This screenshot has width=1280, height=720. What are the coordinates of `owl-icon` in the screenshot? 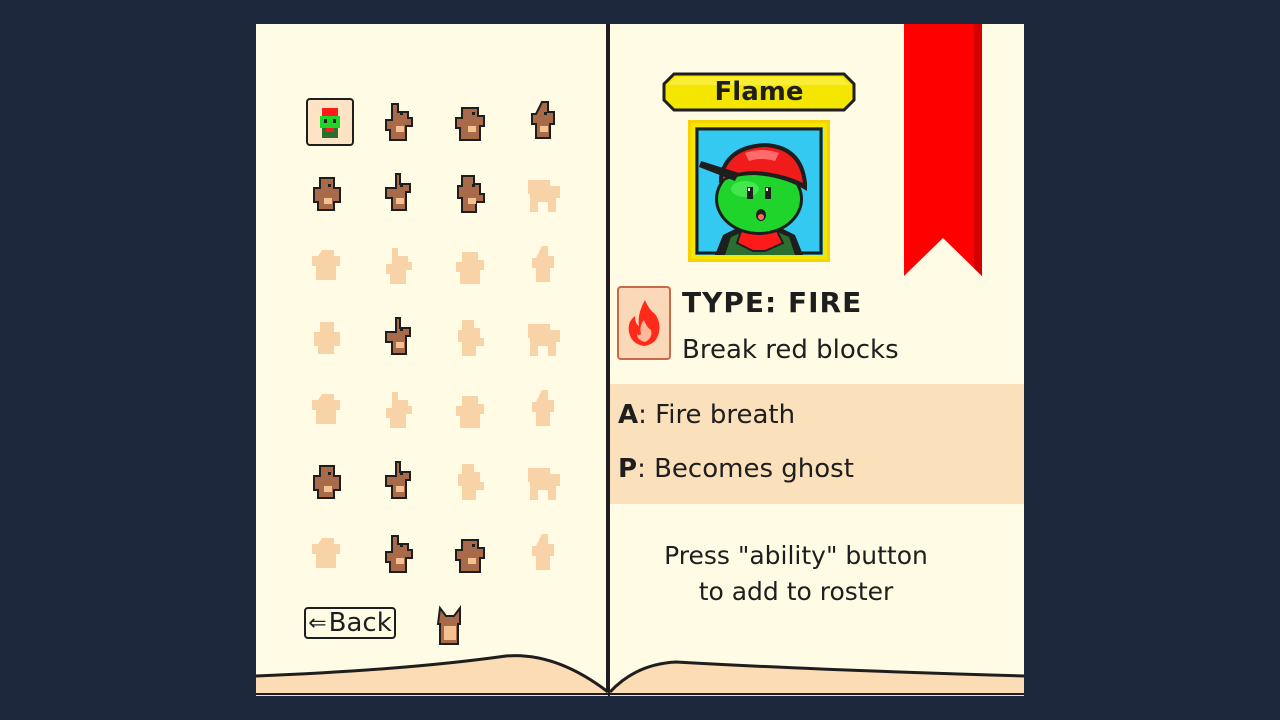 It's located at (327, 194).